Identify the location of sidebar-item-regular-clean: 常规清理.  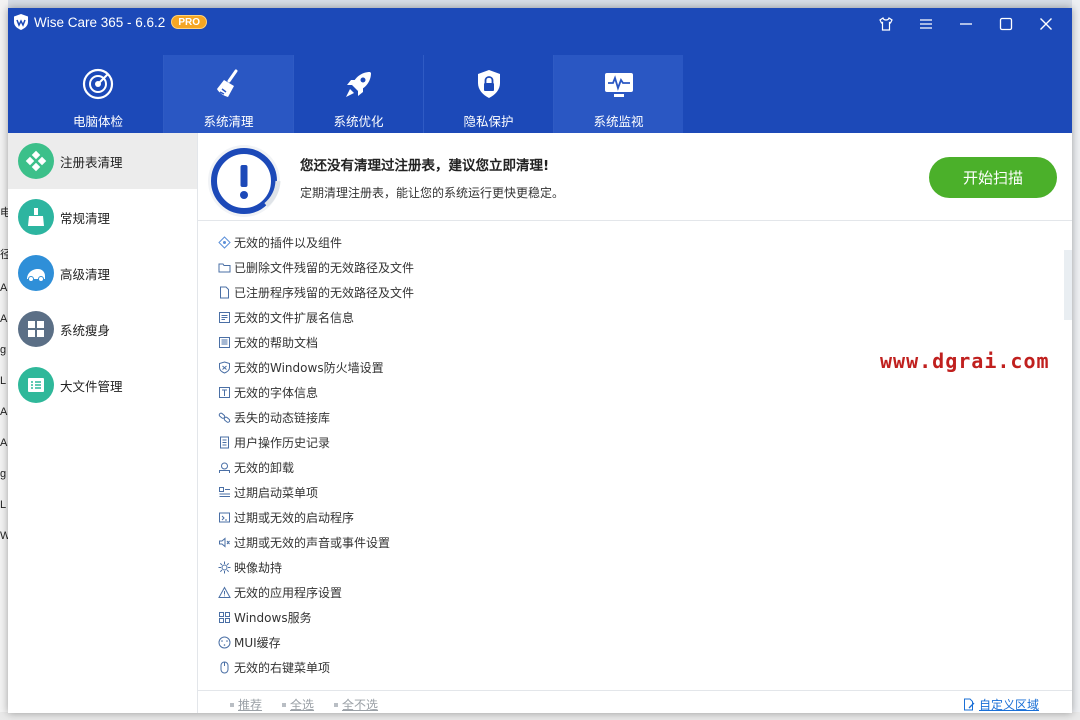
(102, 217).